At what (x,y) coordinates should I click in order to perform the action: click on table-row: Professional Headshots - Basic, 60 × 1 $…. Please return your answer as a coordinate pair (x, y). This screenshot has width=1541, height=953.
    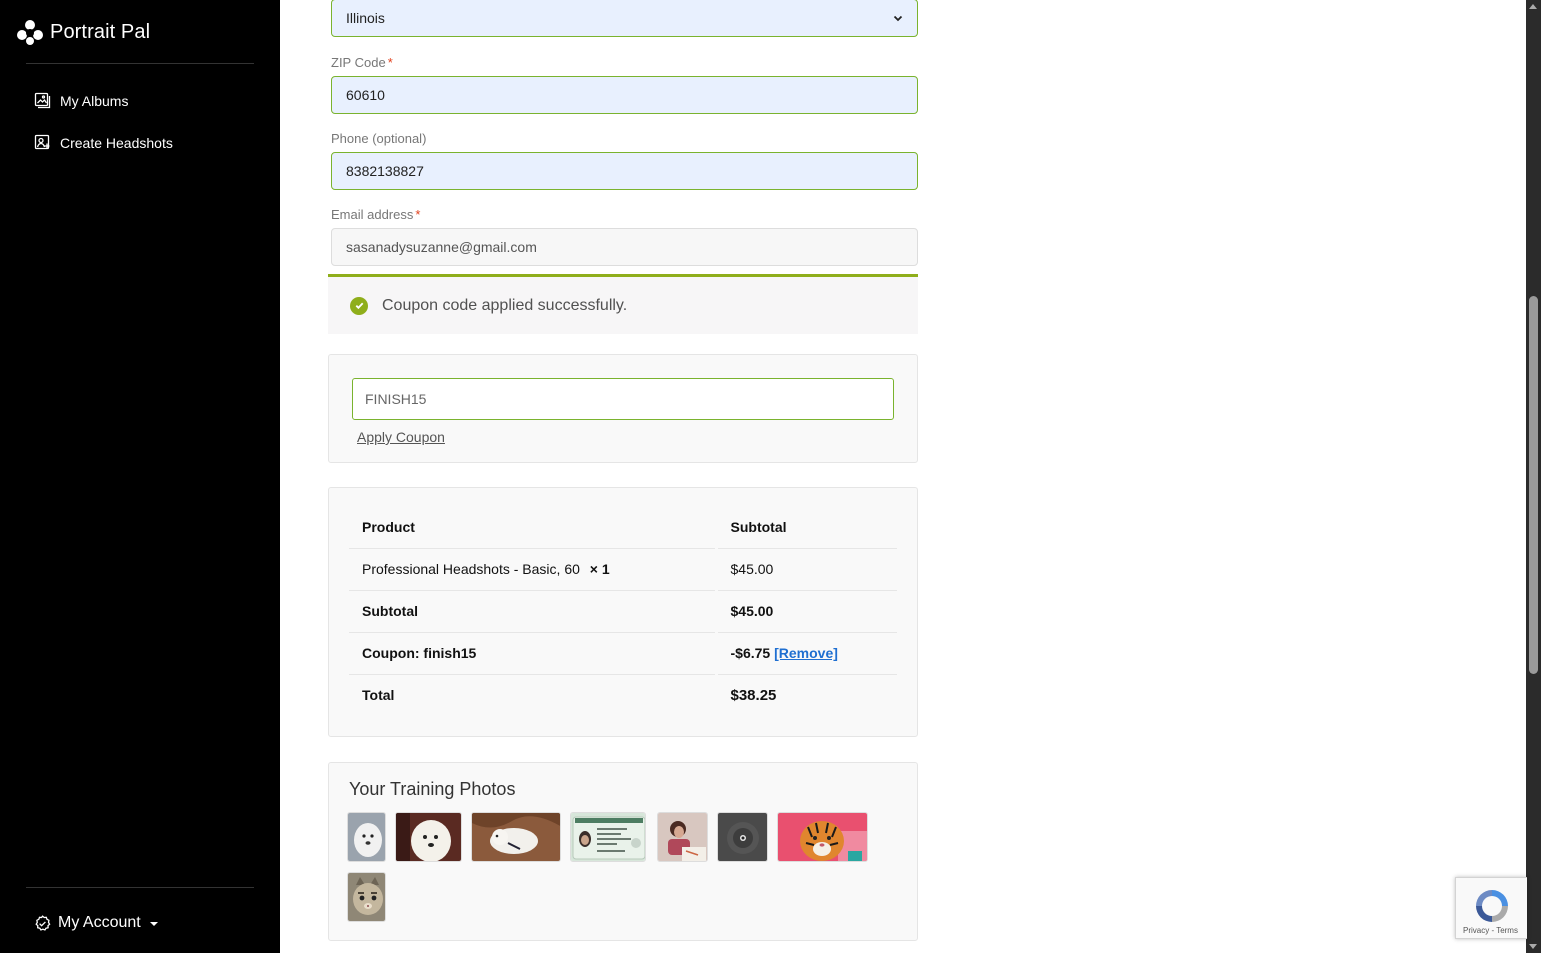
    Looking at the image, I should click on (623, 569).